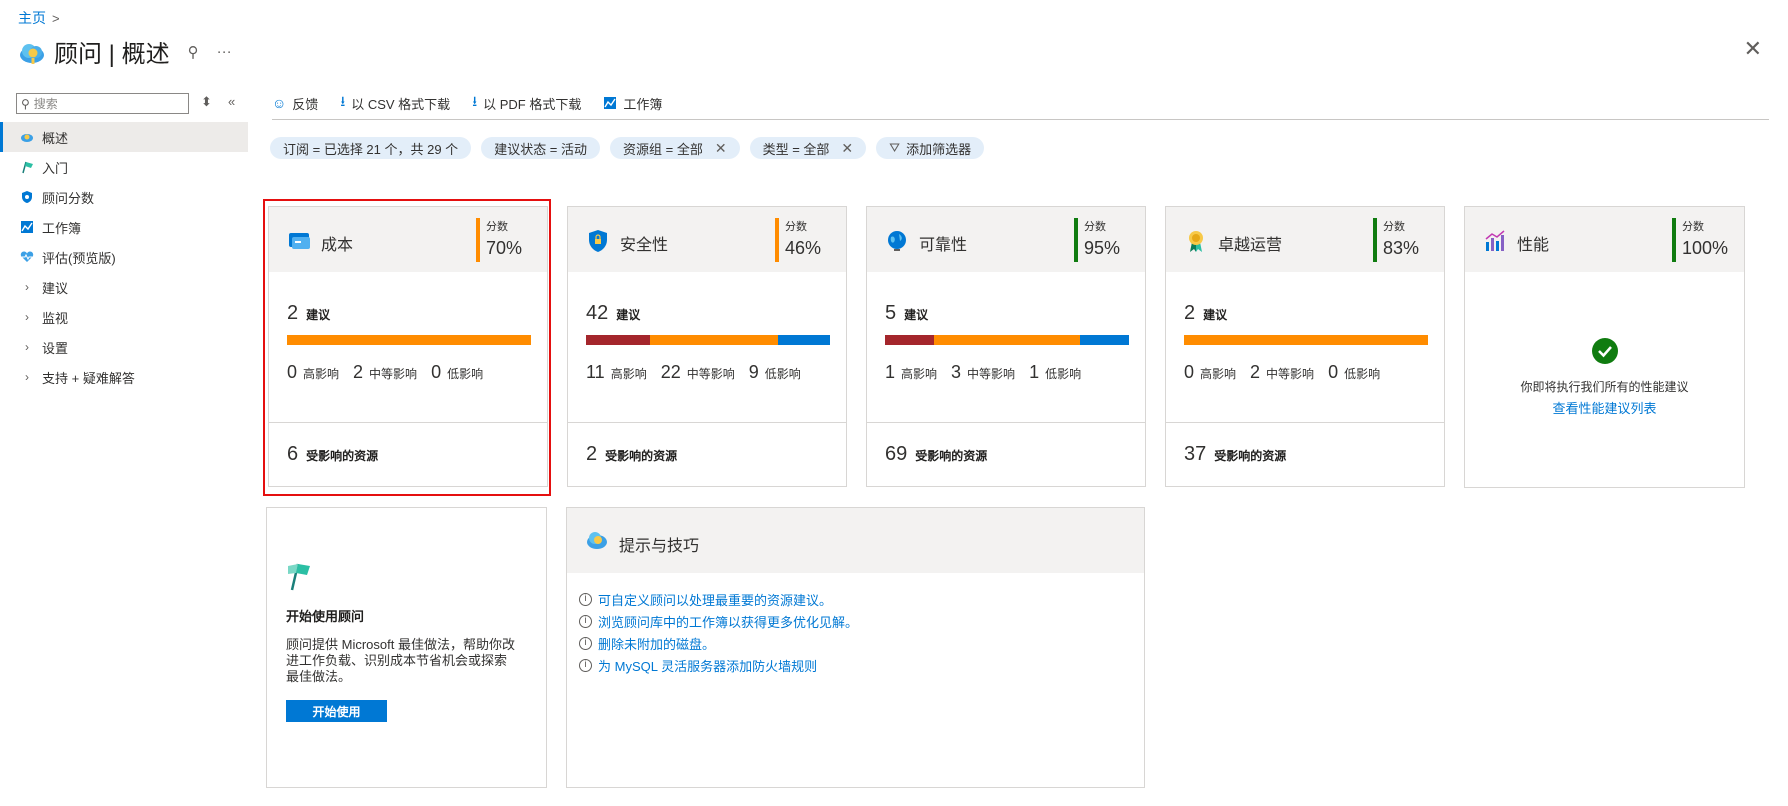 The height and width of the screenshot is (806, 1788). What do you see at coordinates (1305, 454) in the screenshot?
I see `card-footer: 37 受影响的资源` at bounding box center [1305, 454].